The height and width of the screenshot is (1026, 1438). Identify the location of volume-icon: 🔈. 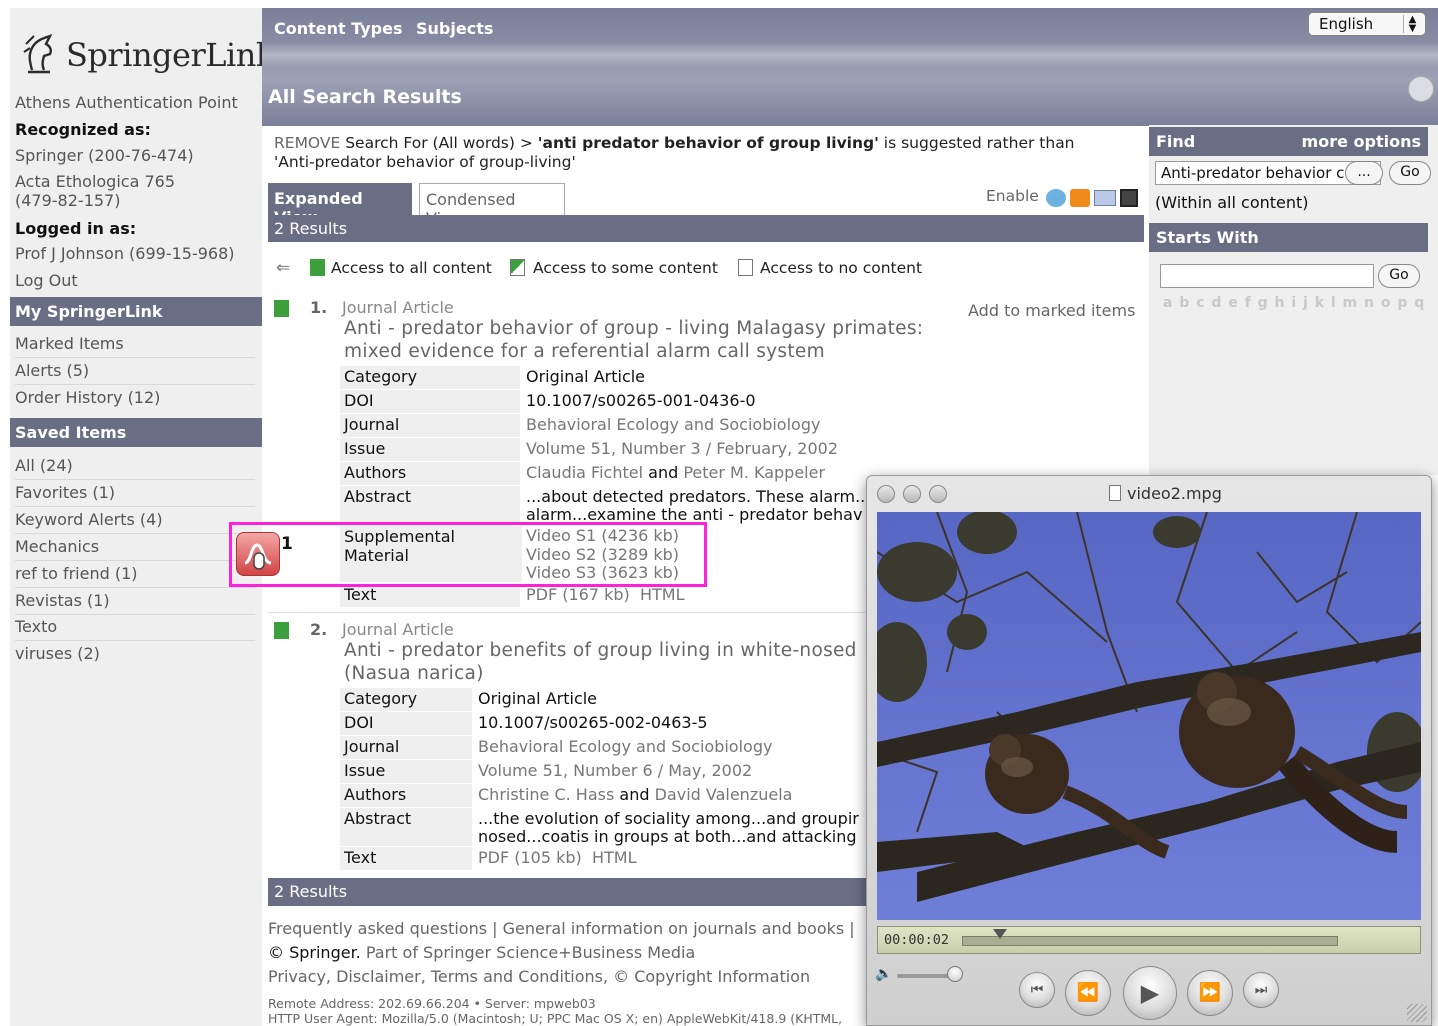
(884, 974).